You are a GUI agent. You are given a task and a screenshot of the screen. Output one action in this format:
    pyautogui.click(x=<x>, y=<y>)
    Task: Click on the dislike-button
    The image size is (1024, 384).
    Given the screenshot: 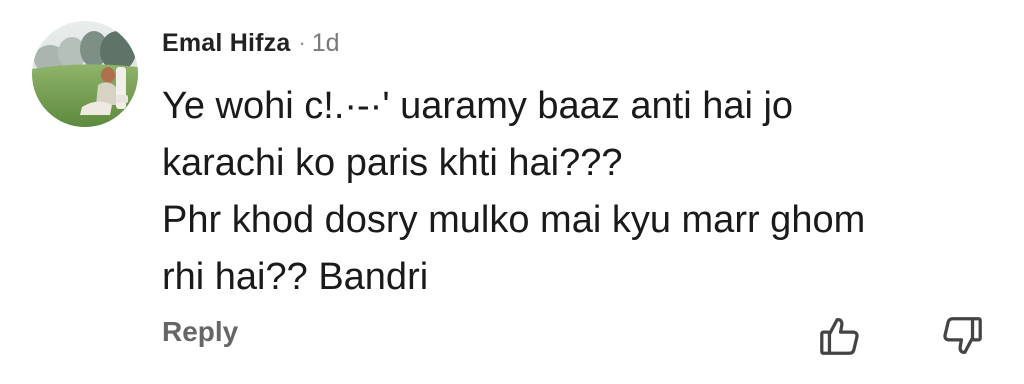 What is the action you would take?
    pyautogui.click(x=962, y=336)
    